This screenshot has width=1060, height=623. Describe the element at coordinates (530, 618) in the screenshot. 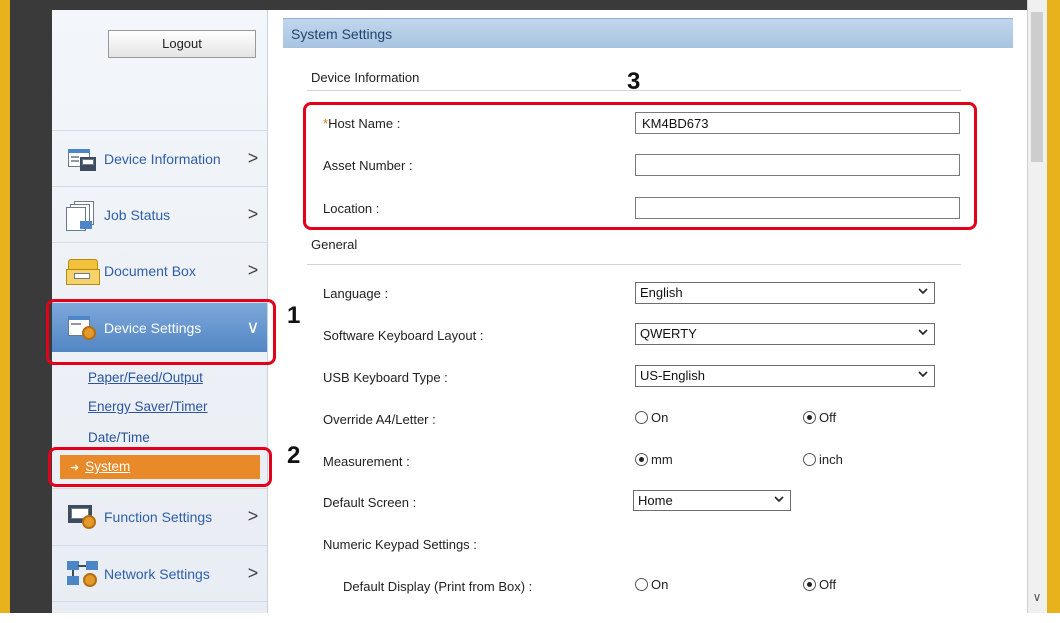

I see `window-frame-bottom` at that location.